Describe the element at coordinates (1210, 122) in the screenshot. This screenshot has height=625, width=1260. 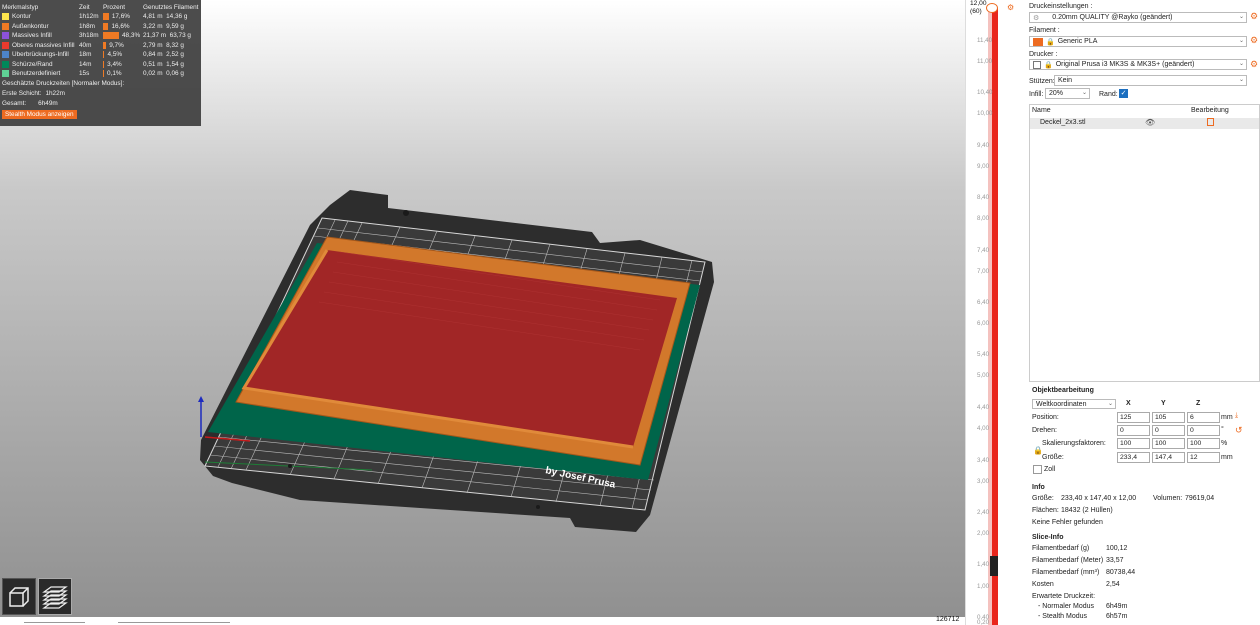
I see `edit-settings-icon` at that location.